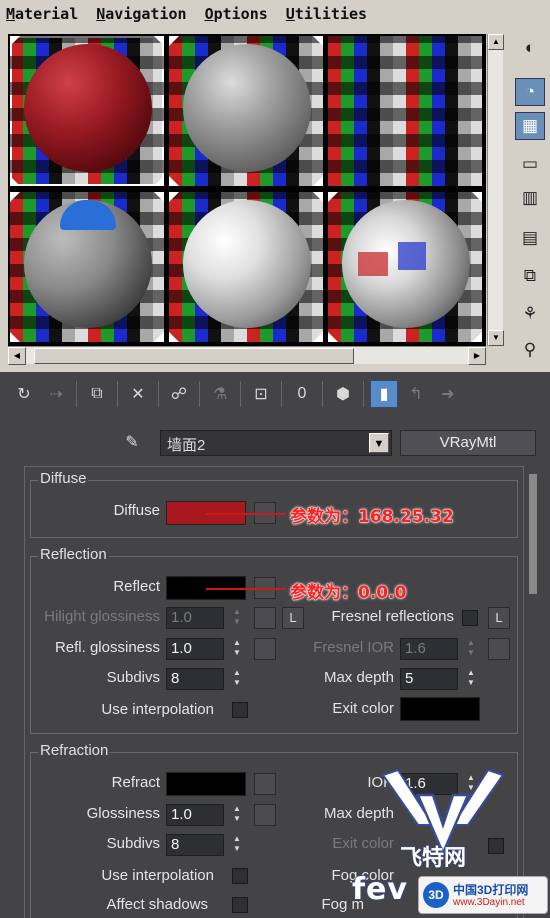  What do you see at coordinates (179, 394) in the screenshot?
I see `make-unique-icon: ☍` at bounding box center [179, 394].